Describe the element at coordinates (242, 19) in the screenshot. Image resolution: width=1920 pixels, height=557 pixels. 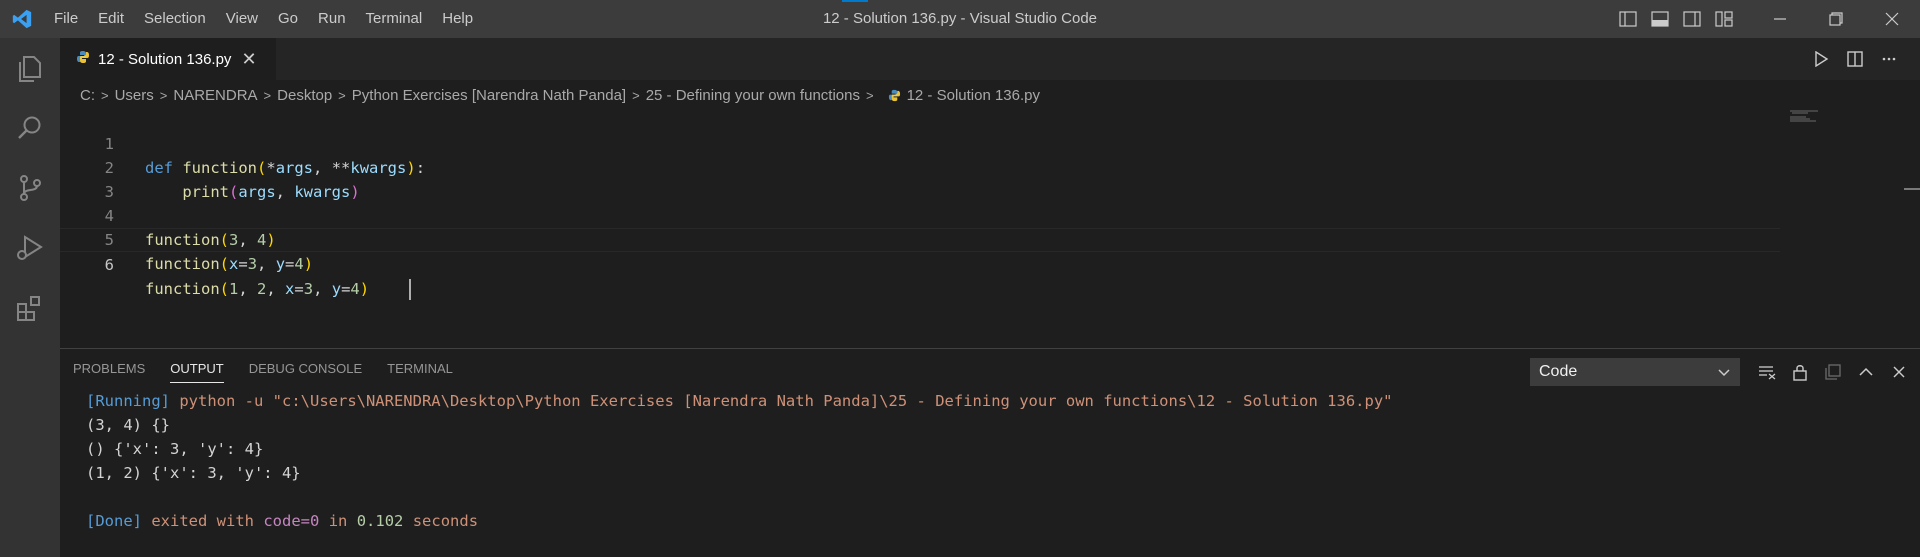
I see `menu-view: View` at that location.